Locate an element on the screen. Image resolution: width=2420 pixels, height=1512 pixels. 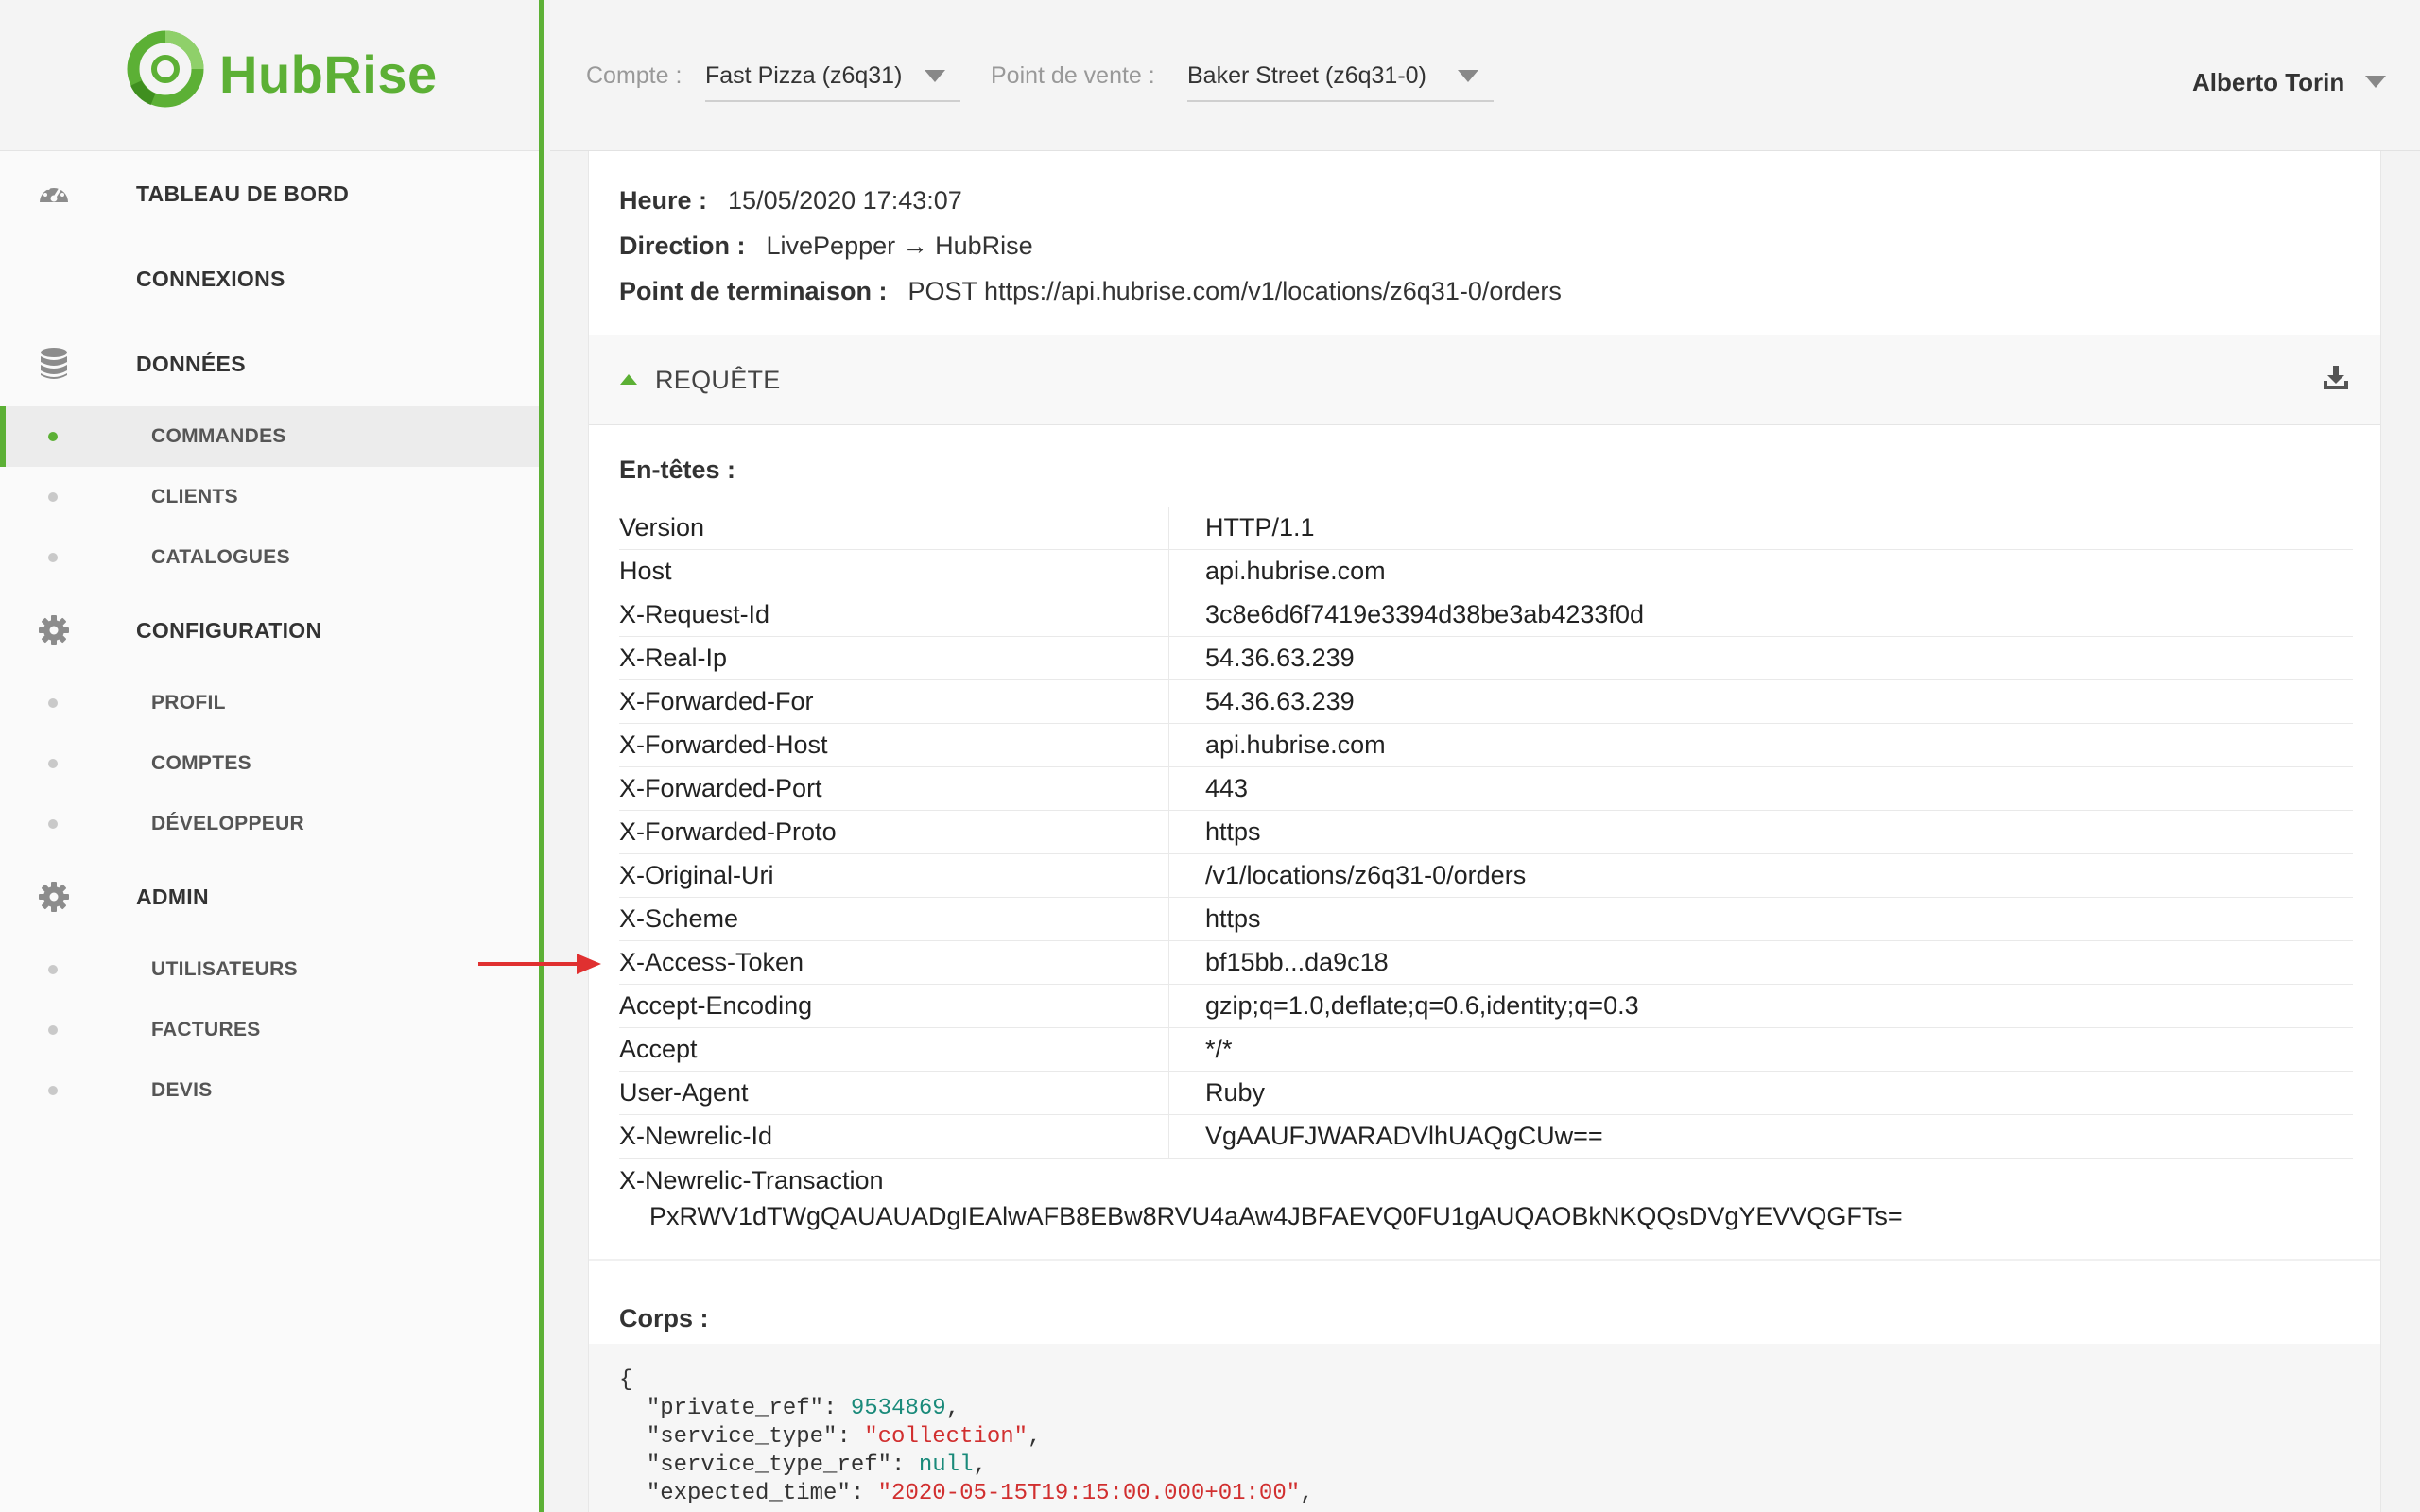
sidebar-item-label: CONNEXIONS is located at coordinates (210, 278).